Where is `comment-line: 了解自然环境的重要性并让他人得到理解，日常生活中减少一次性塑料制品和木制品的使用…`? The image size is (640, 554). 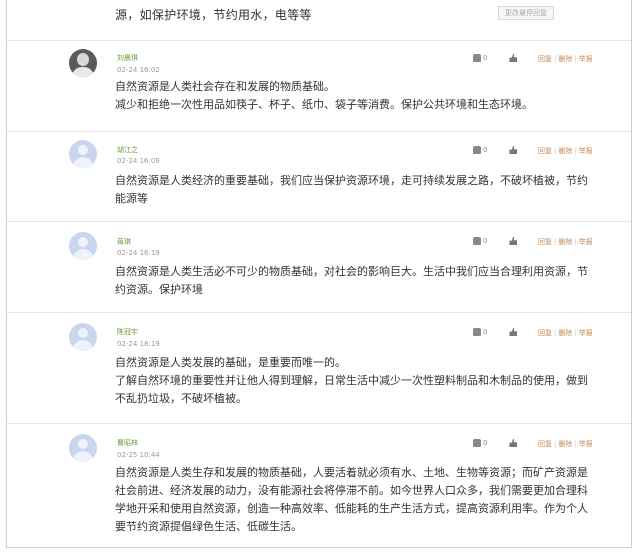
comment-line: 了解自然环境的重要性并让他人得到理解，日常生活中减少一次性塑料制品和木制品的使用… is located at coordinates (351, 380).